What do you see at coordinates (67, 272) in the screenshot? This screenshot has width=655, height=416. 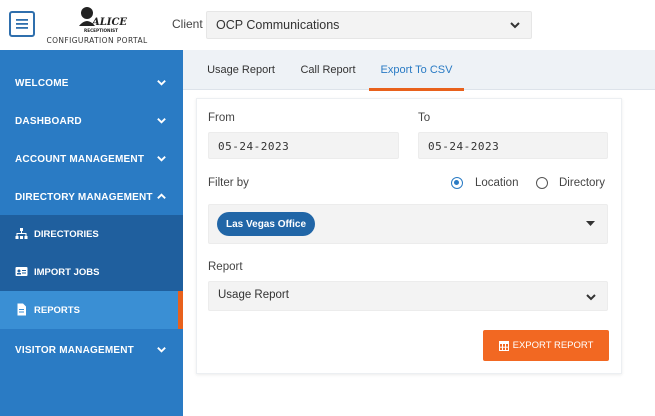 I see `sidebar-subitem-label: IMPORT JOBS` at bounding box center [67, 272].